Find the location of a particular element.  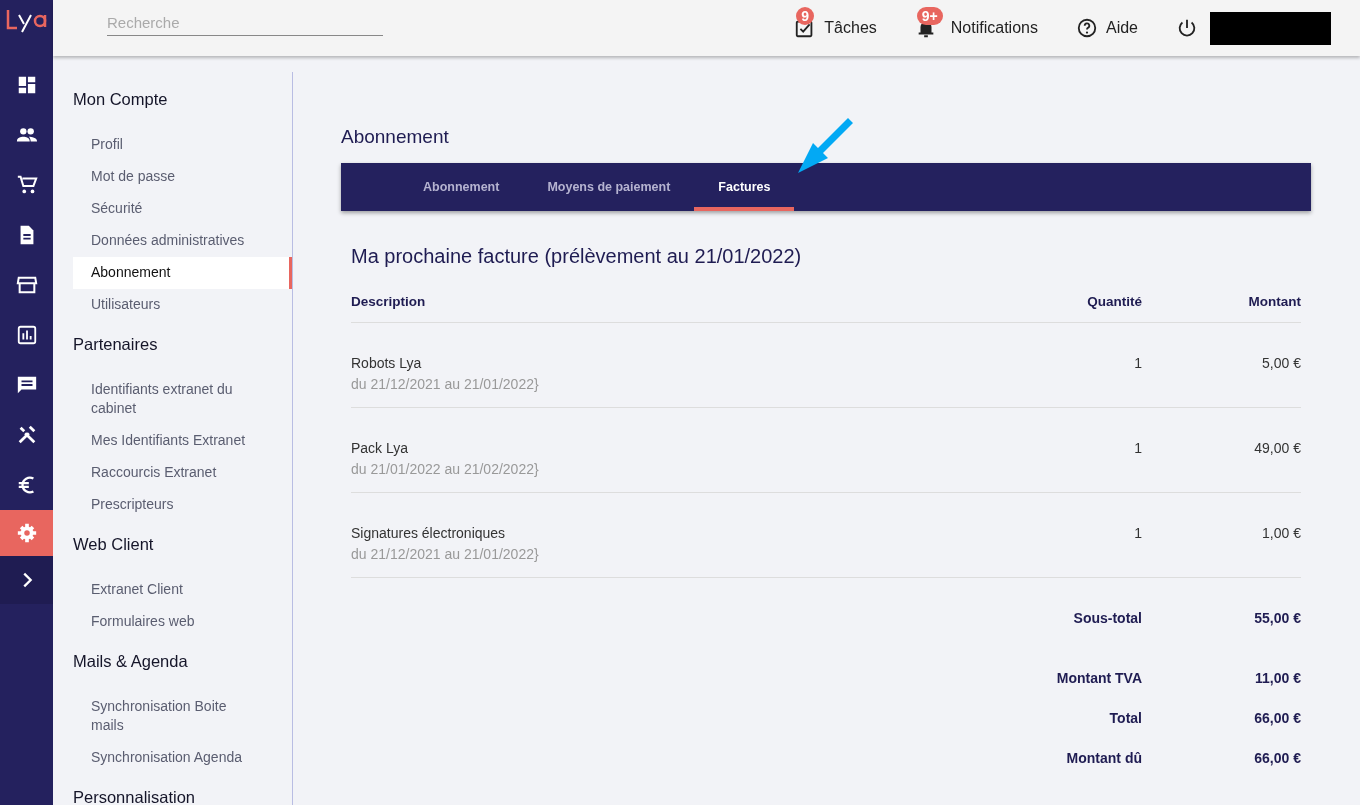

chat-icon is located at coordinates (26, 385).